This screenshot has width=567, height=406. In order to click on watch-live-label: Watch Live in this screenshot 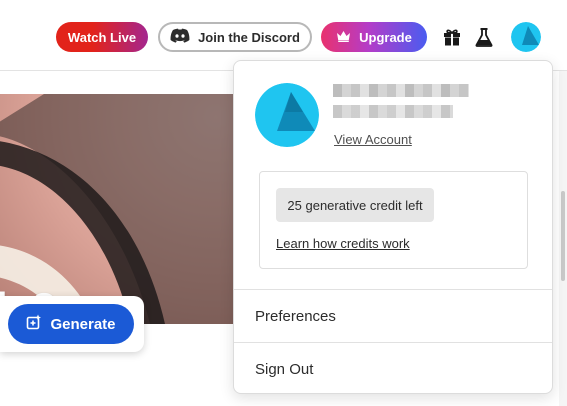, I will do `click(102, 37)`.